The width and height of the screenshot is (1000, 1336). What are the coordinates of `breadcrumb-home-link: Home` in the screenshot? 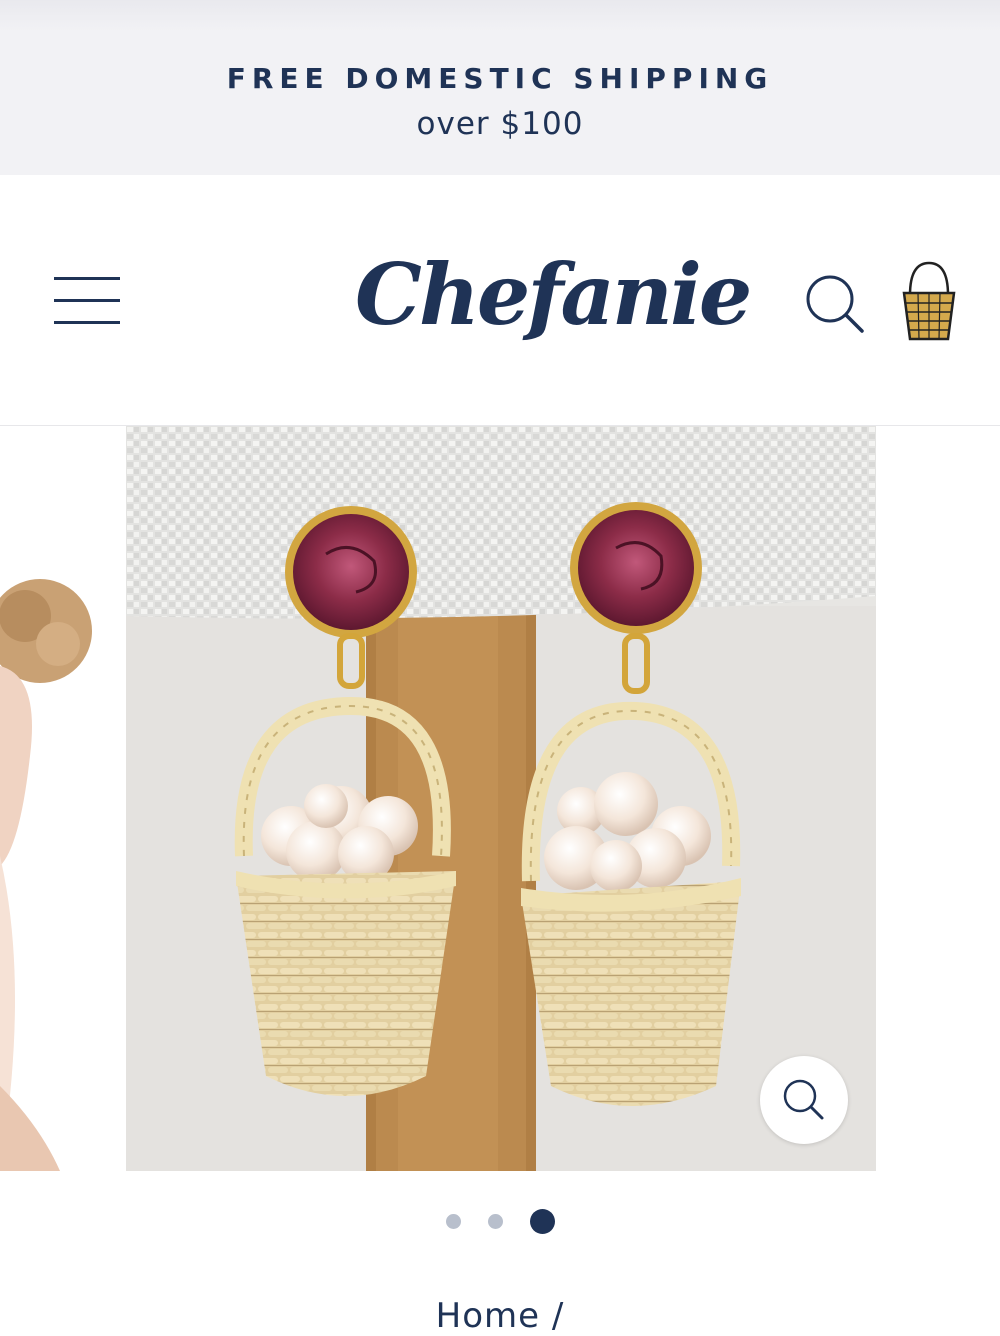 It's located at (488, 1316).